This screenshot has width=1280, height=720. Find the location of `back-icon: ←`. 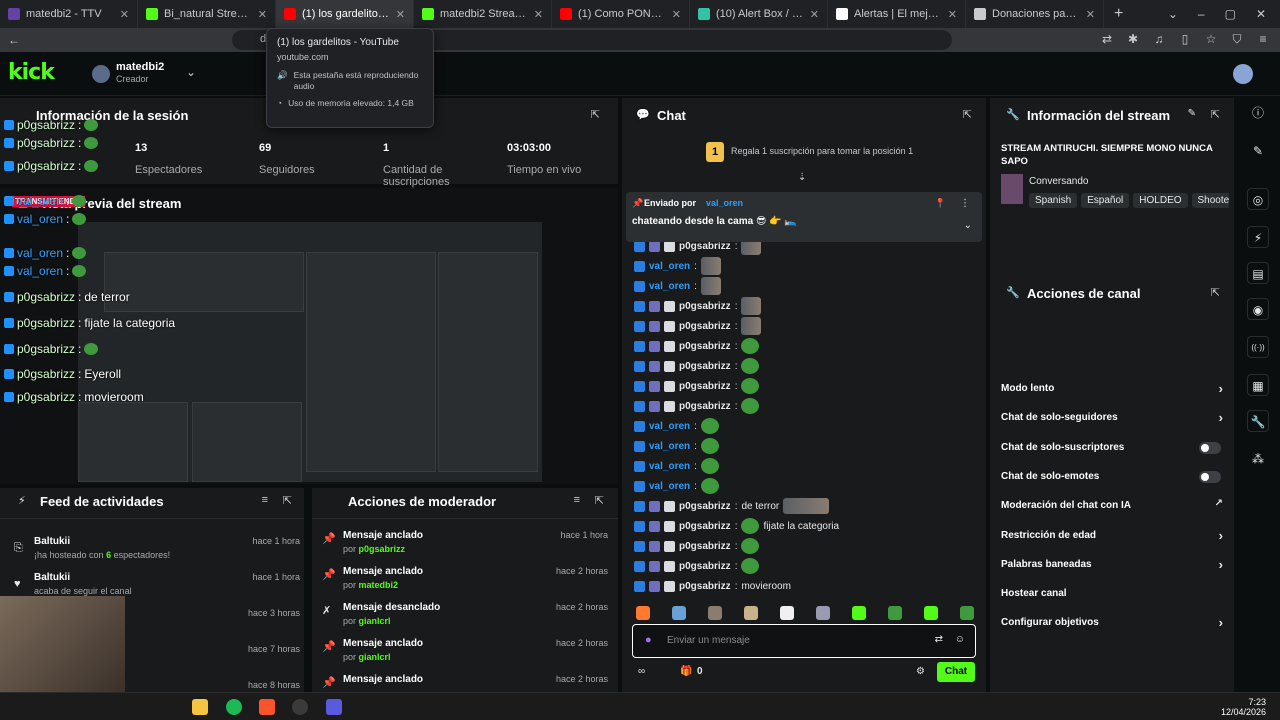

back-icon: ← is located at coordinates (14, 40).